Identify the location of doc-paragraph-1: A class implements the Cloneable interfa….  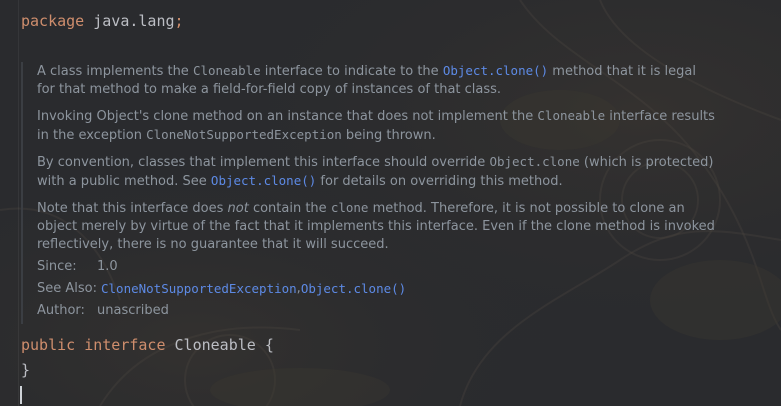
(377, 80).